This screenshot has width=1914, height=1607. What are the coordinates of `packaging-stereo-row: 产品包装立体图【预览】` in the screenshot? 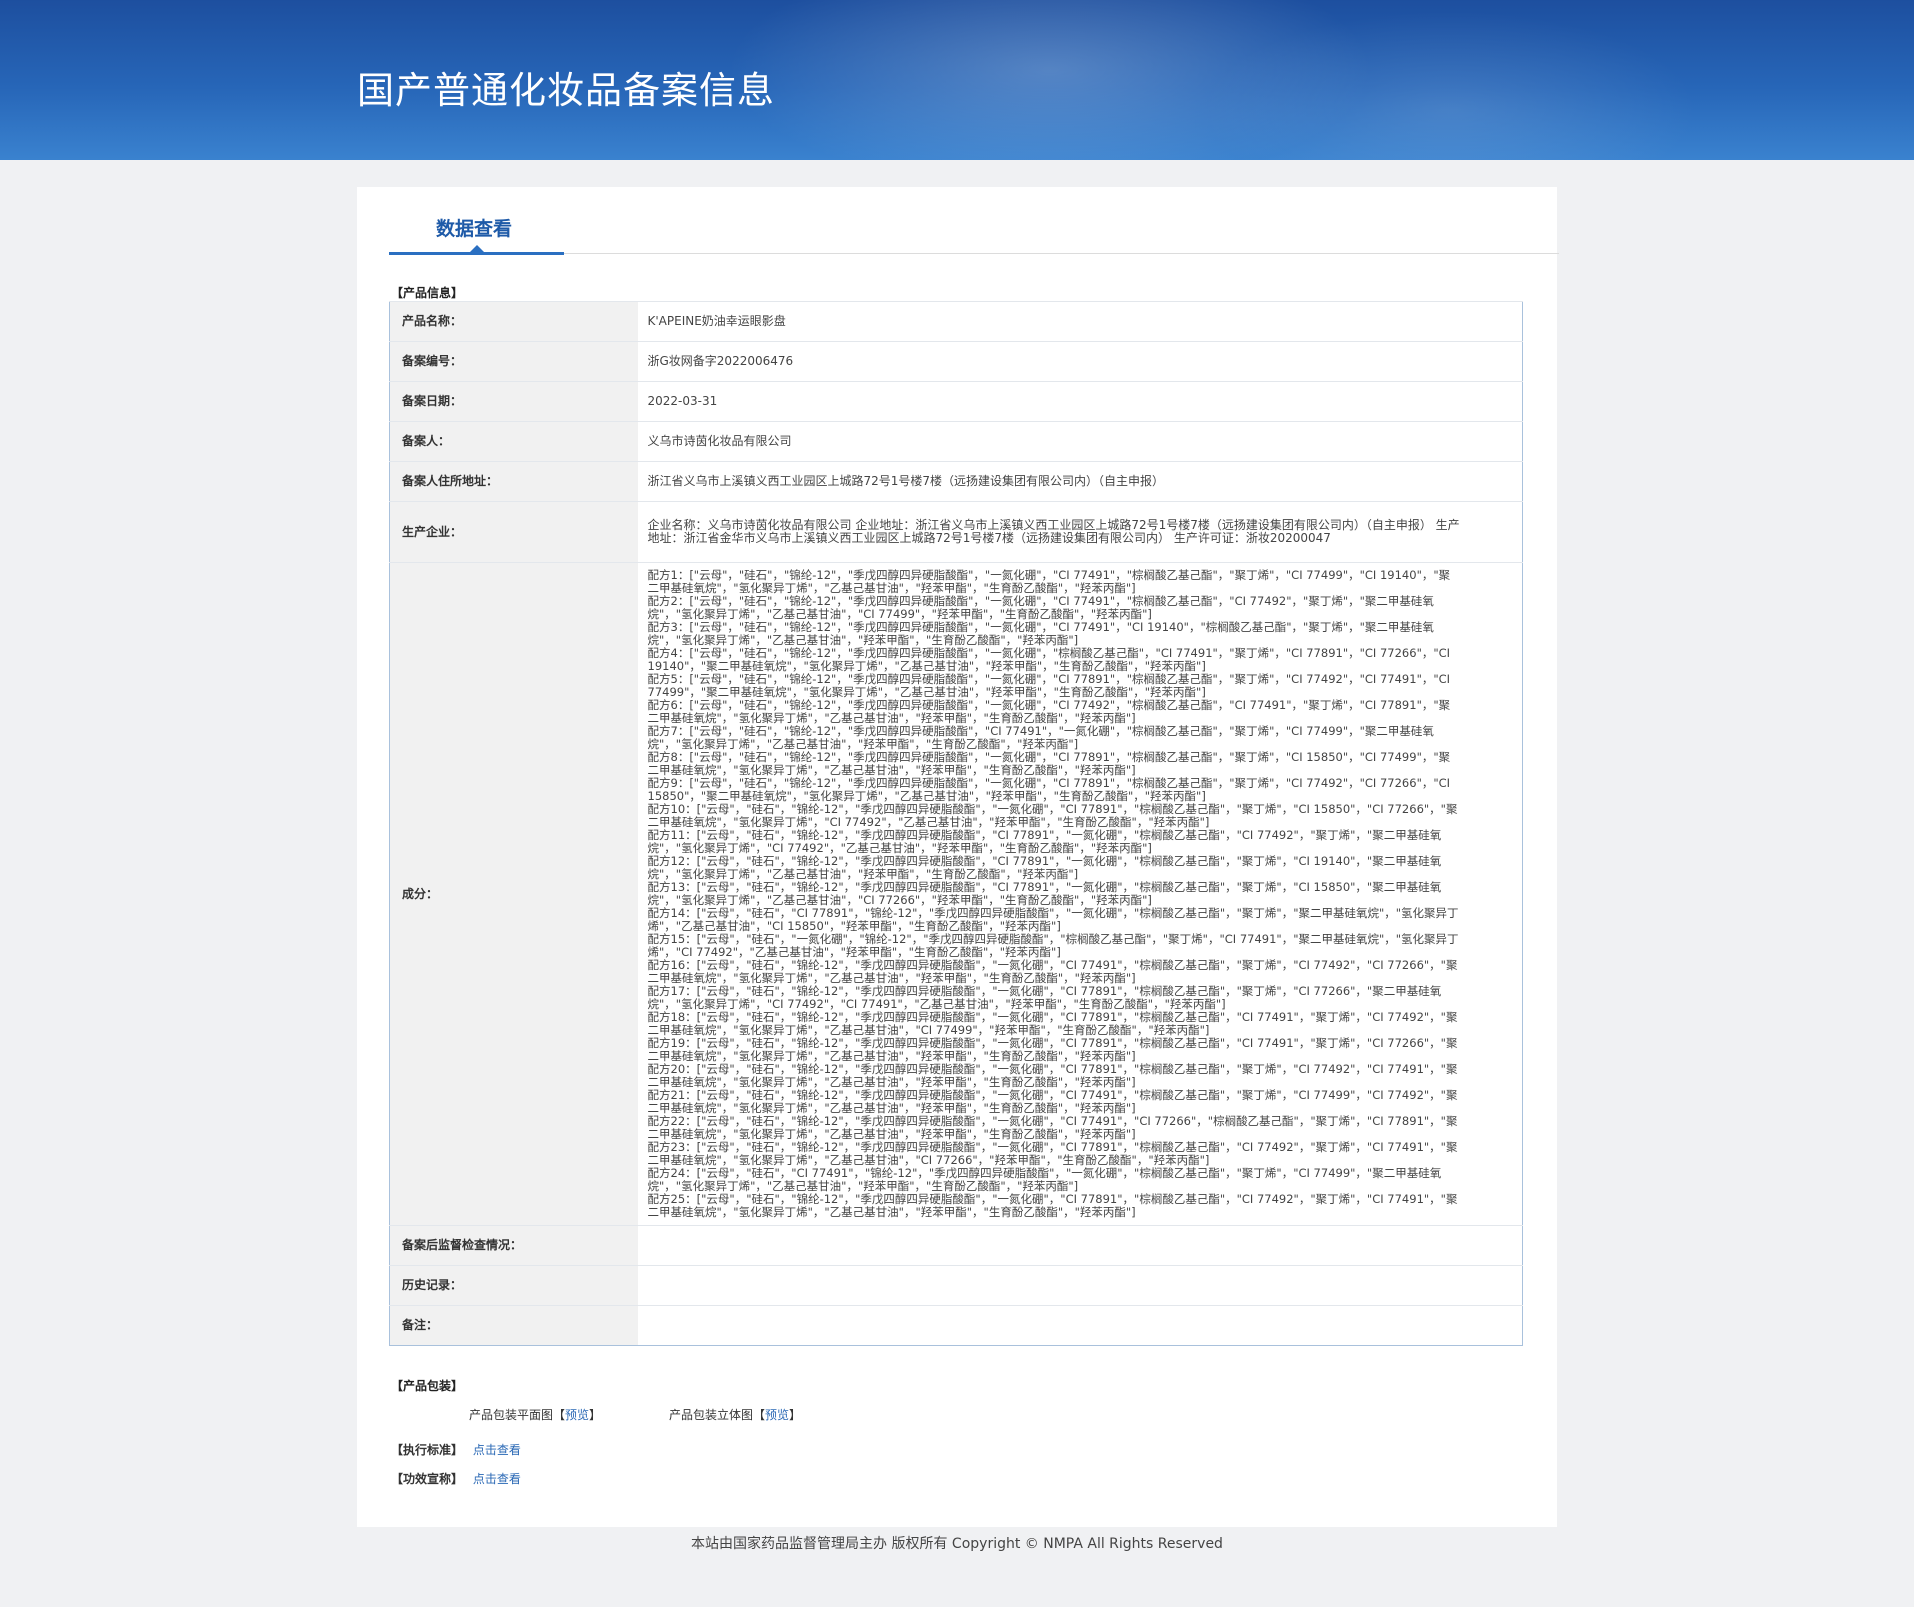 It's located at (735, 1414).